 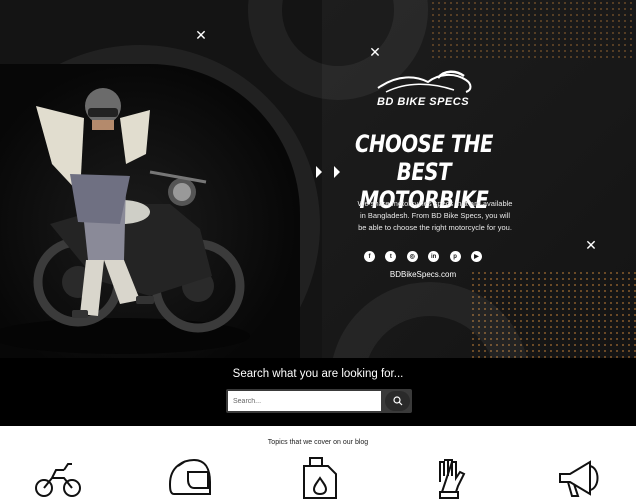 I want to click on search-button, so click(x=397, y=401).